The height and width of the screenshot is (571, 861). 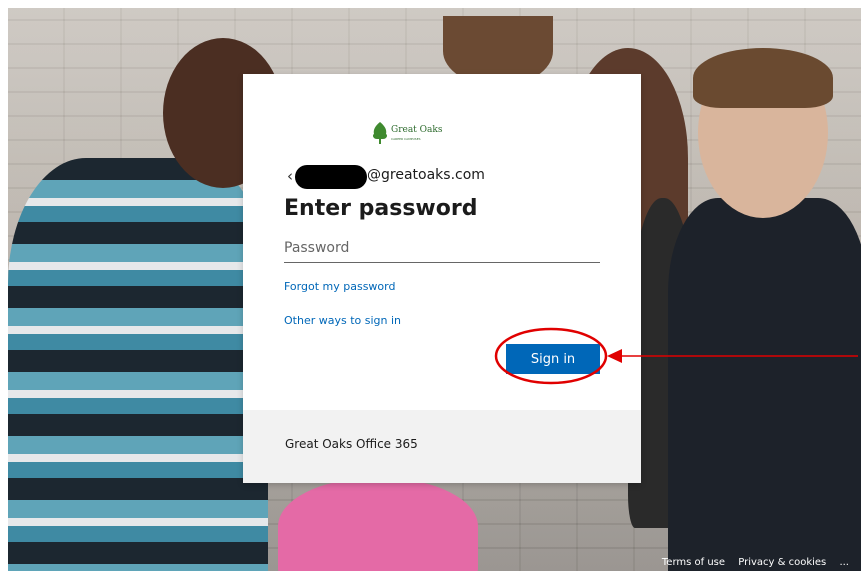 I want to click on logo-name: Great Oaks, so click(x=417, y=130).